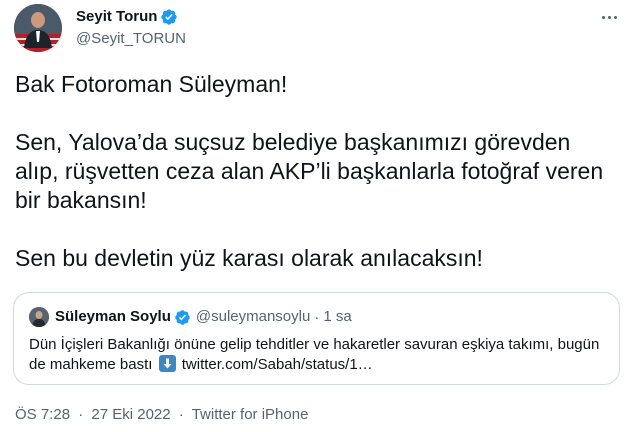  Describe the element at coordinates (609, 17) in the screenshot. I see `more-options-icon` at that location.